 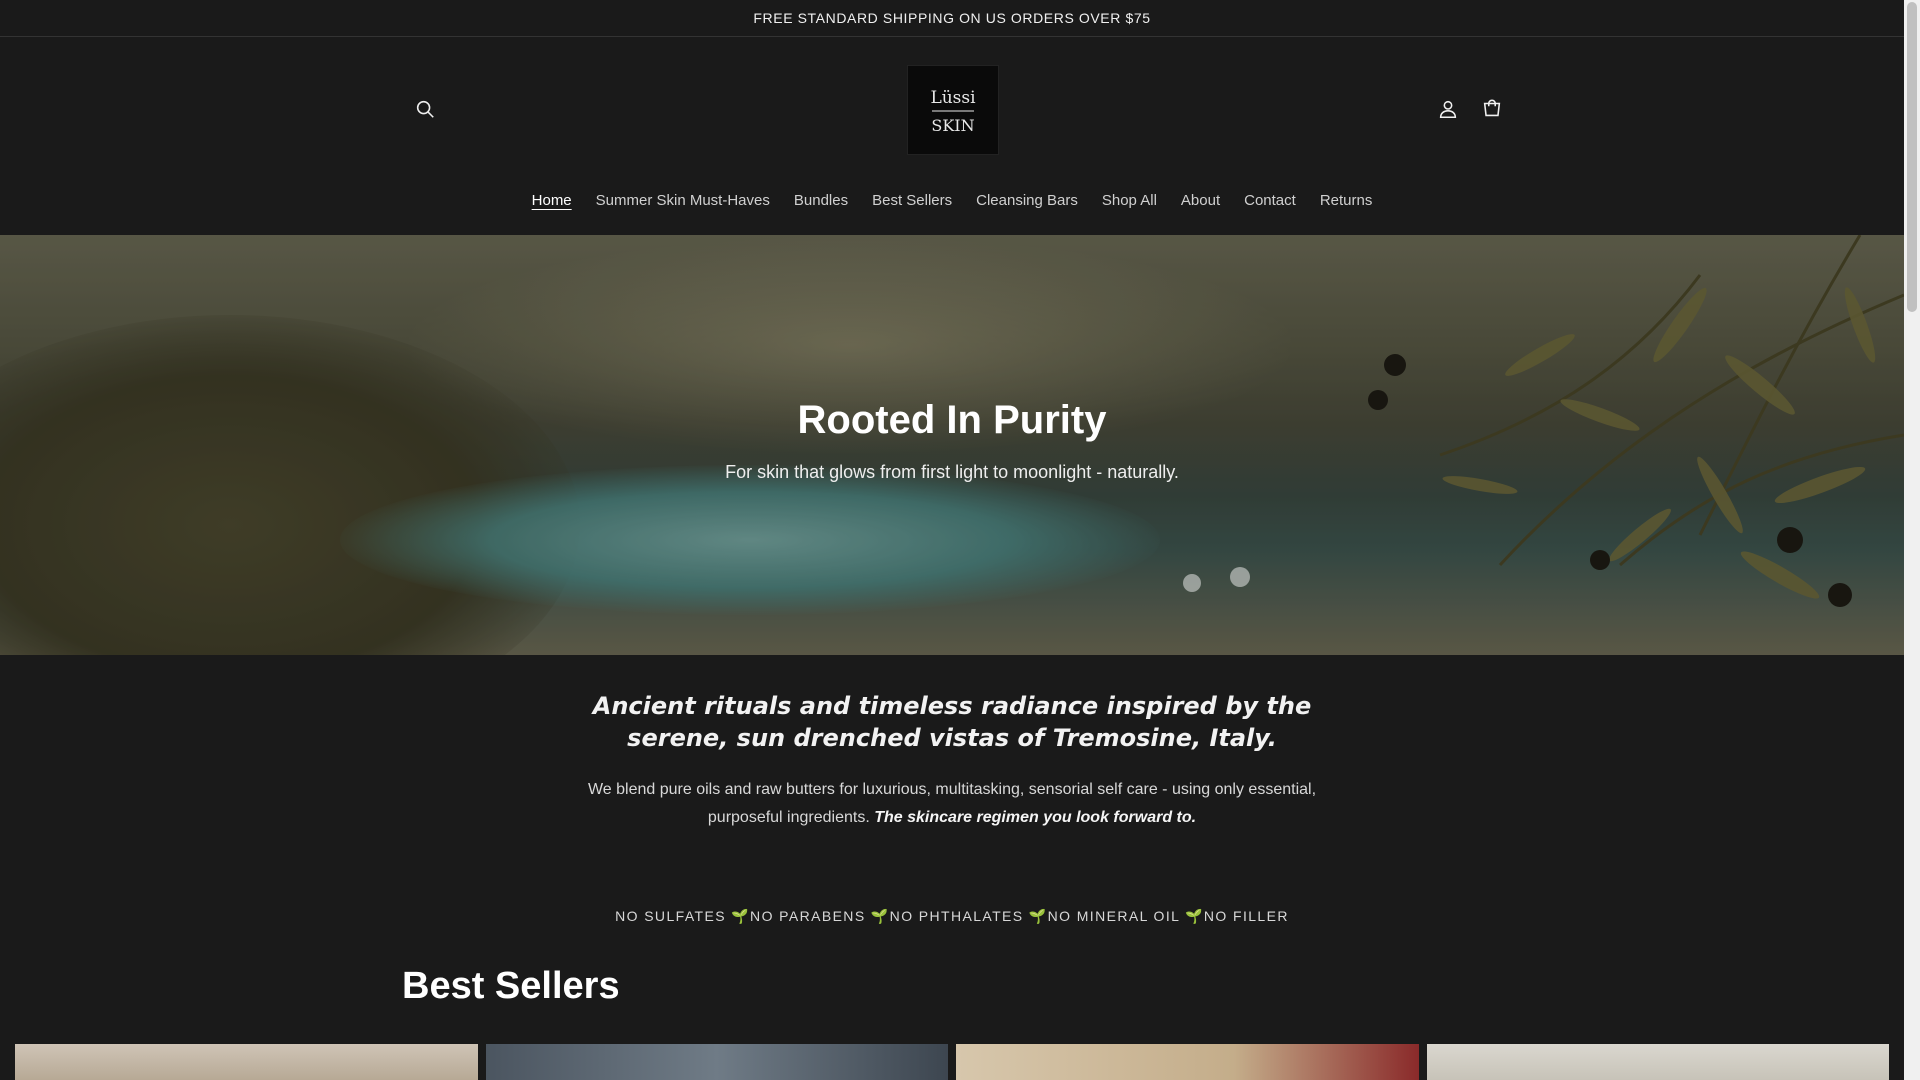 What do you see at coordinates (1200, 201) in the screenshot?
I see `nav-item-about: About` at bounding box center [1200, 201].